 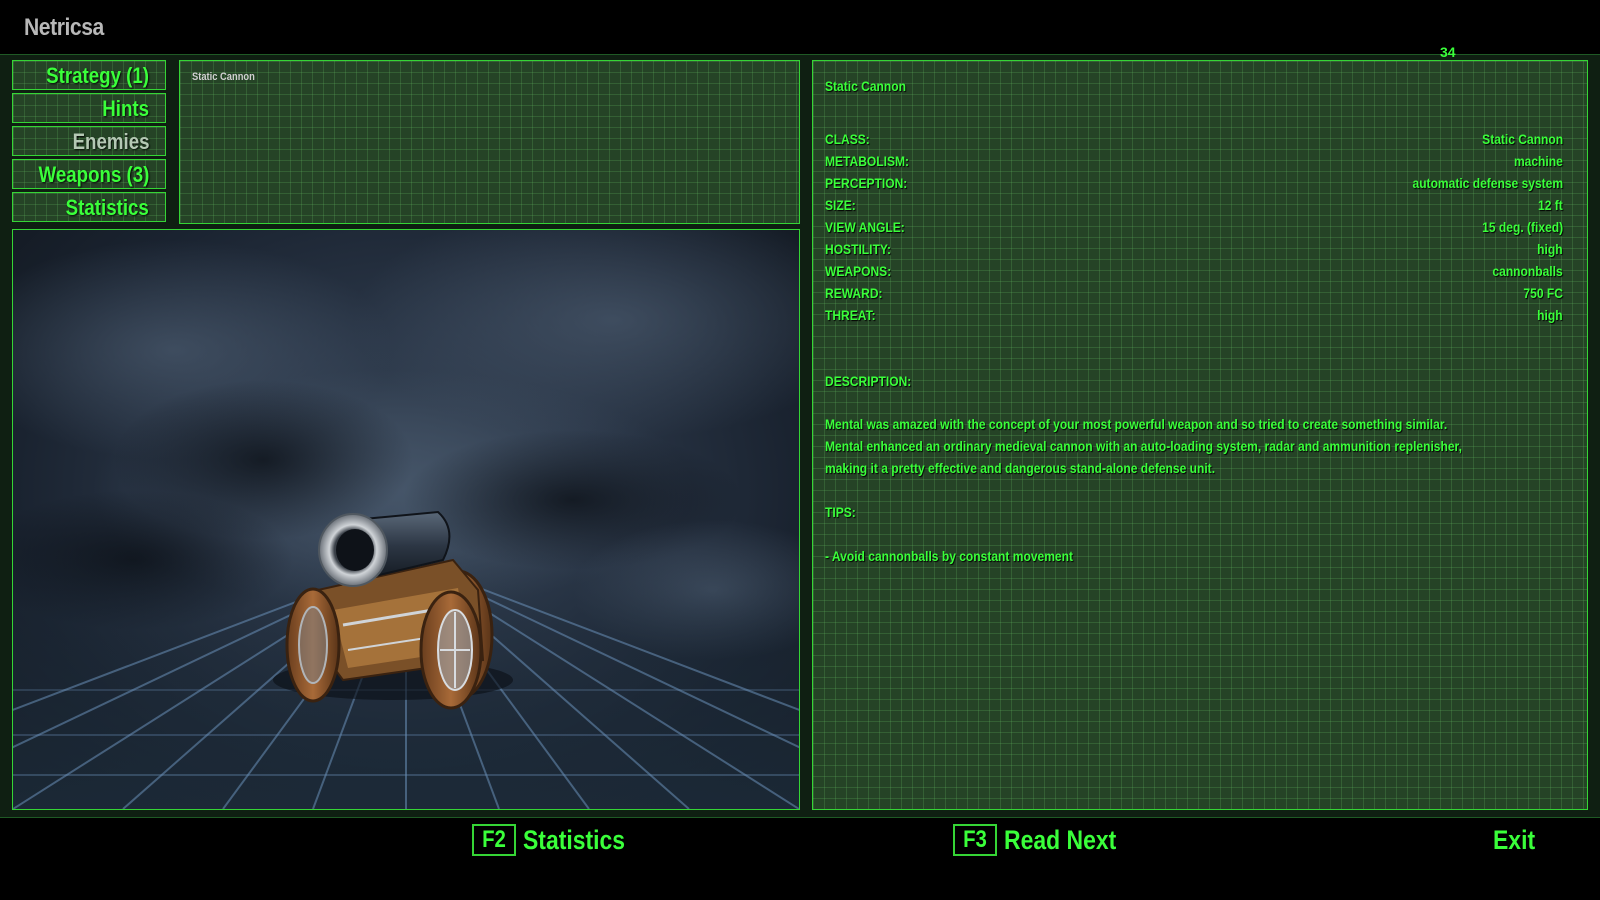 I want to click on statistics-button: F2 Statistics, so click(x=557, y=840).